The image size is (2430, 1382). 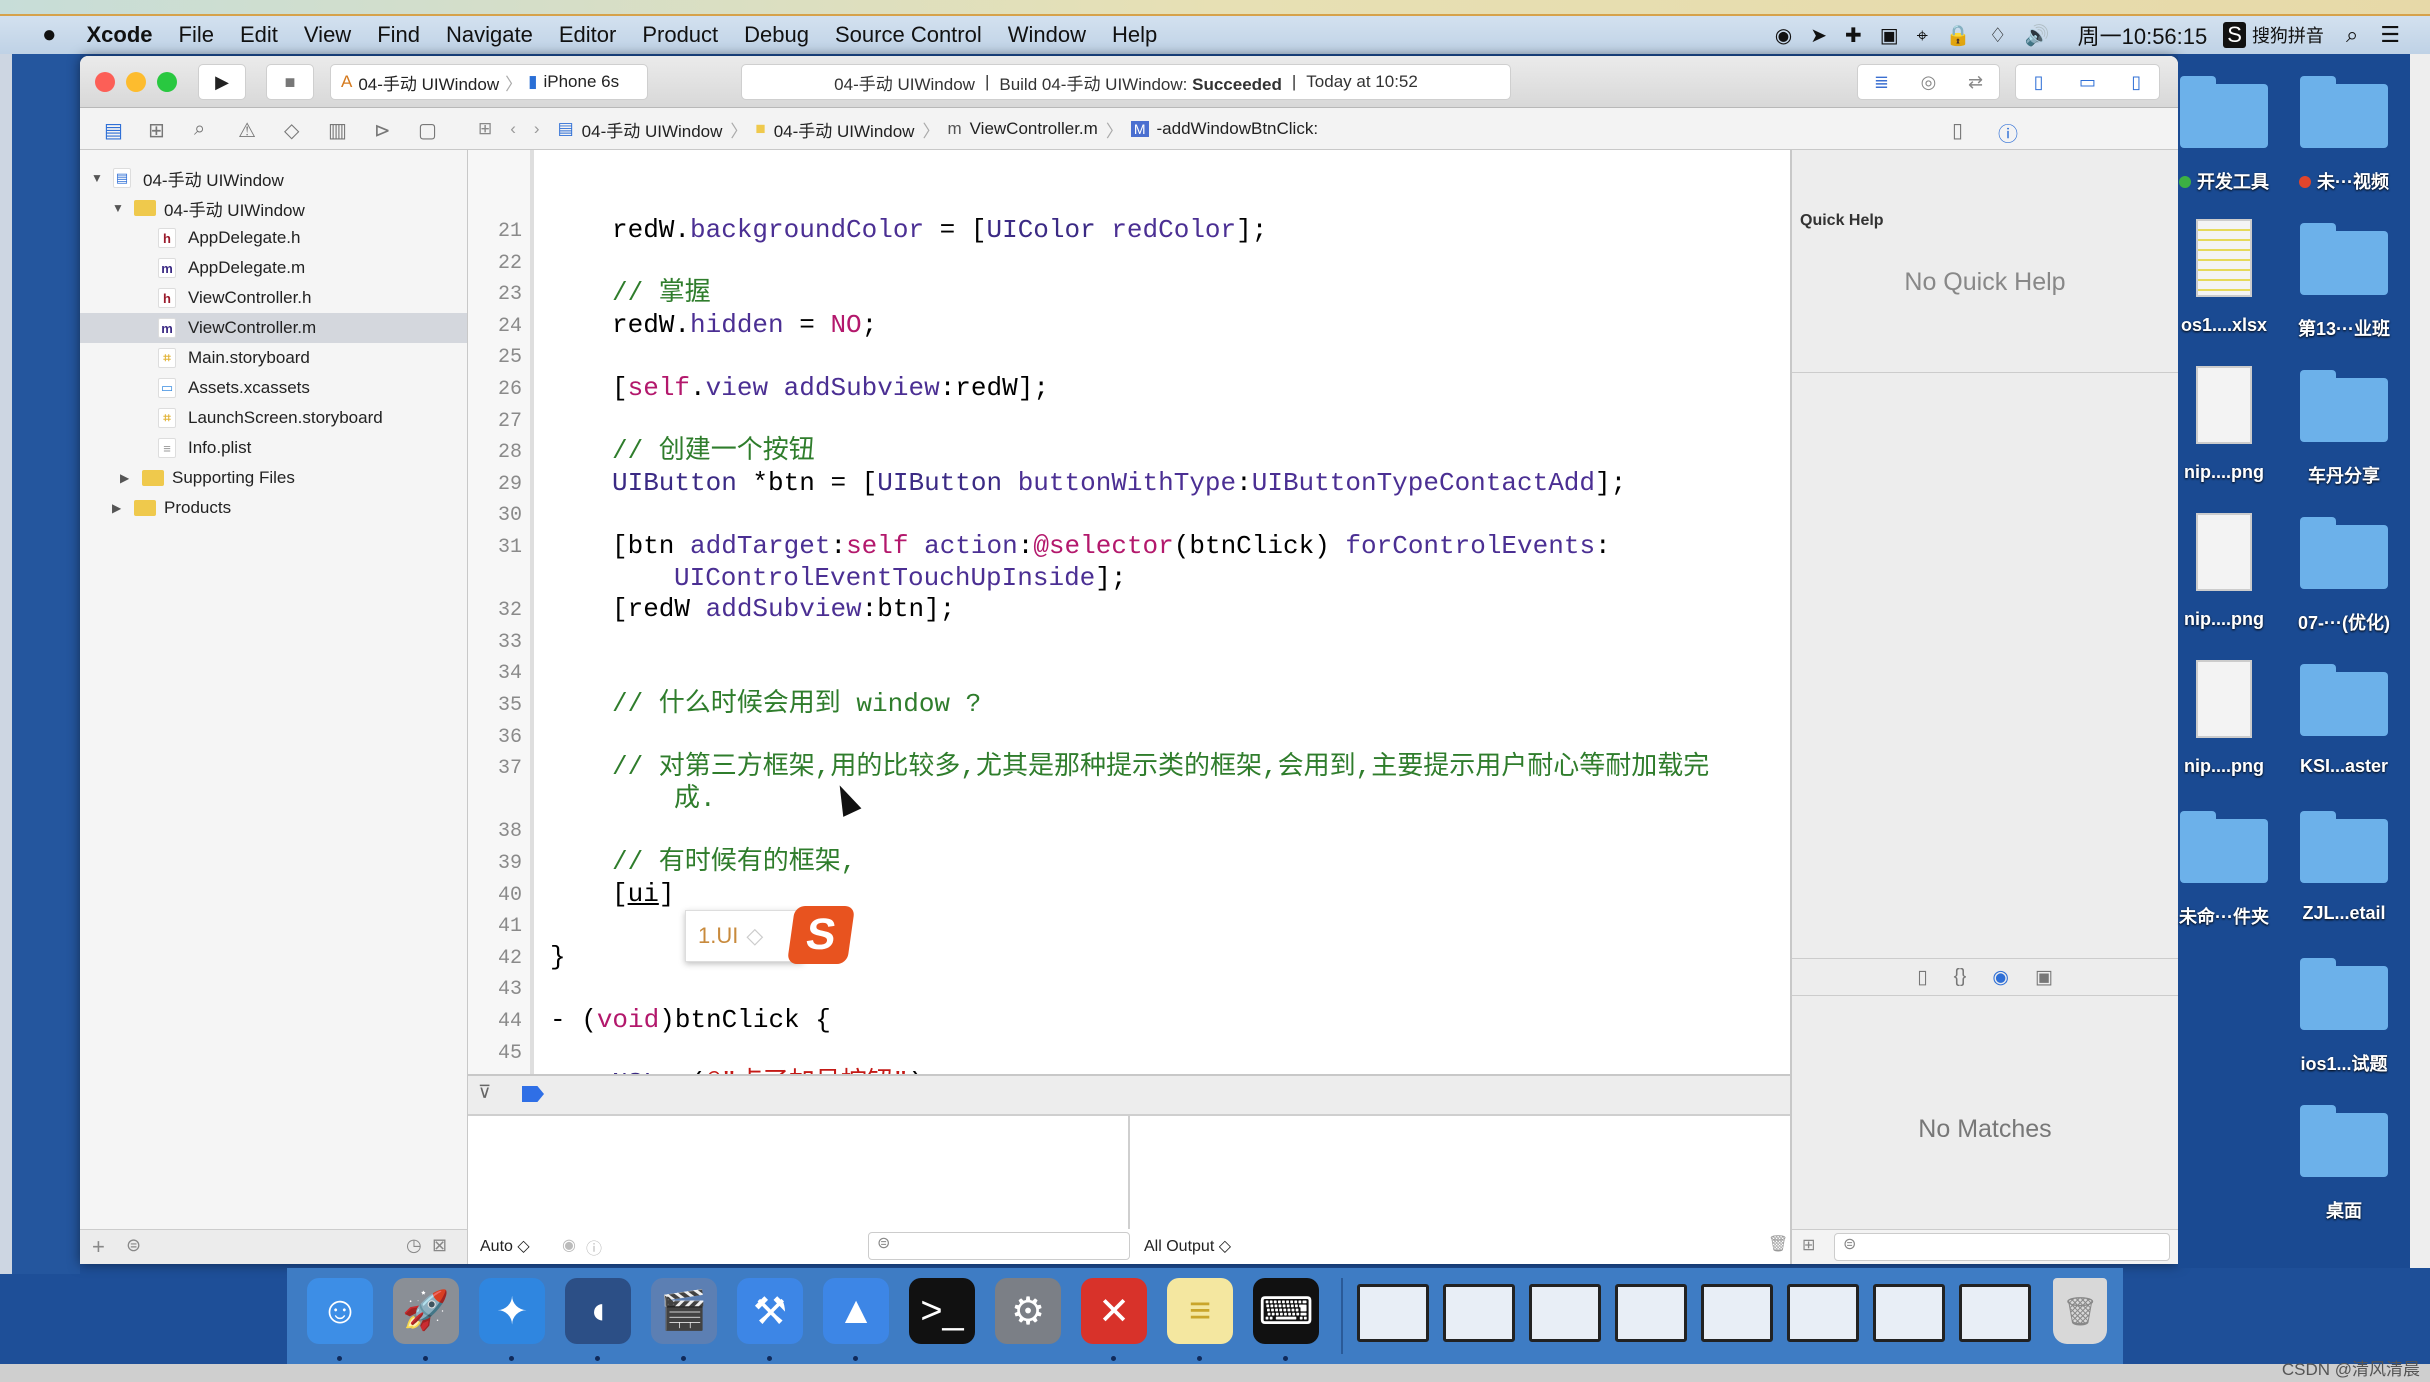 What do you see at coordinates (290, 82) in the screenshot?
I see `stop-button: ■` at bounding box center [290, 82].